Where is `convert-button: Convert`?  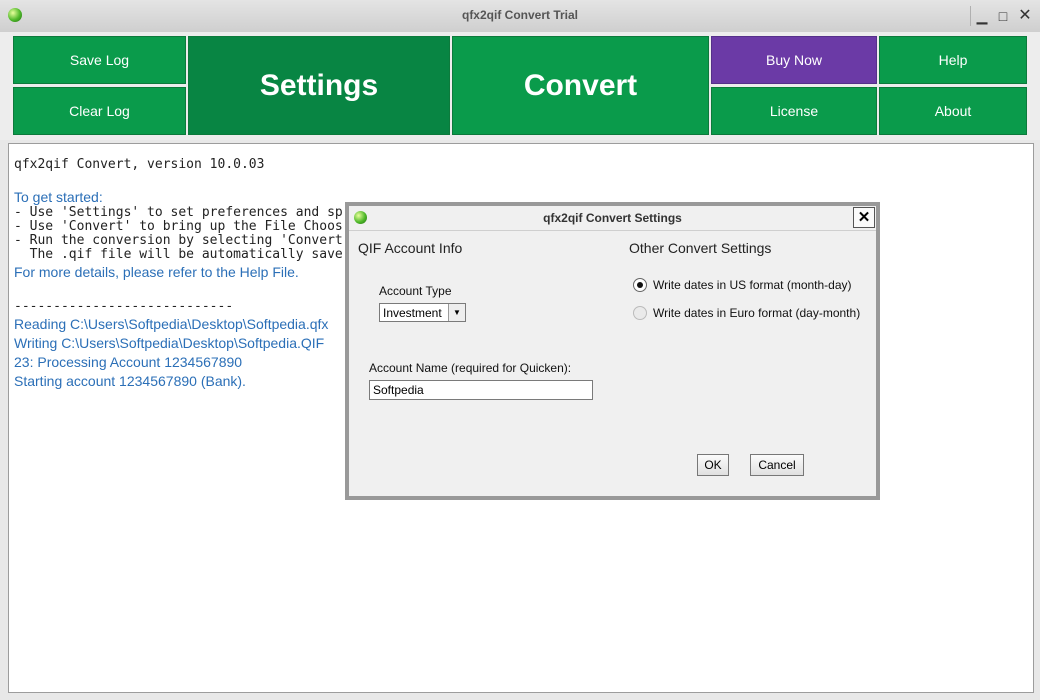
convert-button: Convert is located at coordinates (580, 85).